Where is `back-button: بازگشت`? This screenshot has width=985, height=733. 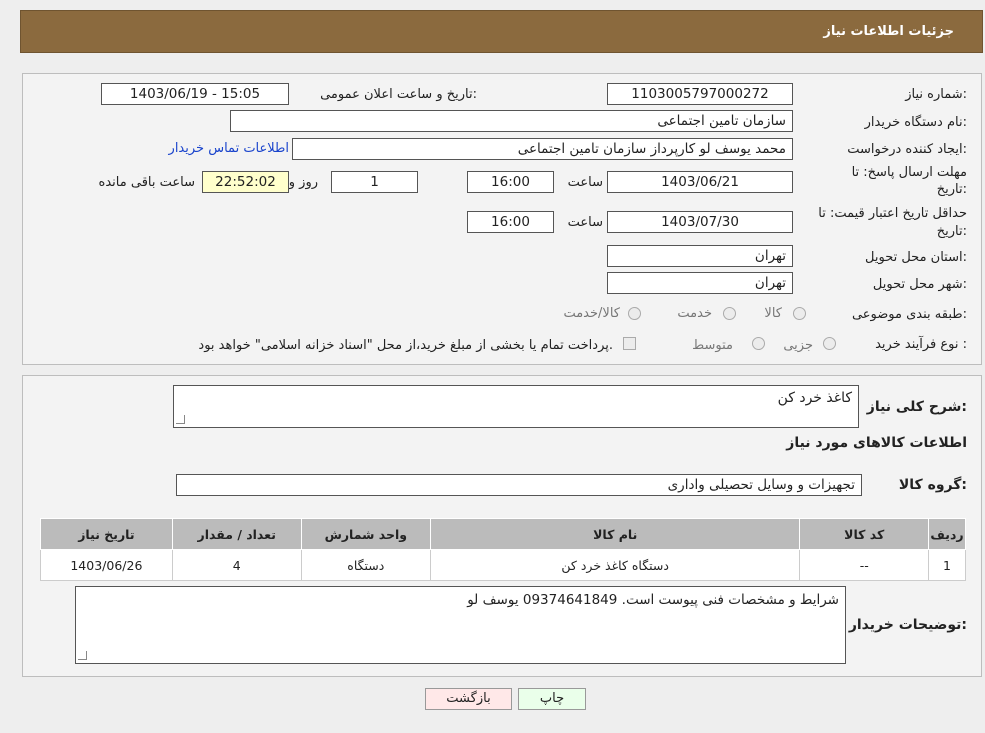 back-button: بازگشت is located at coordinates (468, 699).